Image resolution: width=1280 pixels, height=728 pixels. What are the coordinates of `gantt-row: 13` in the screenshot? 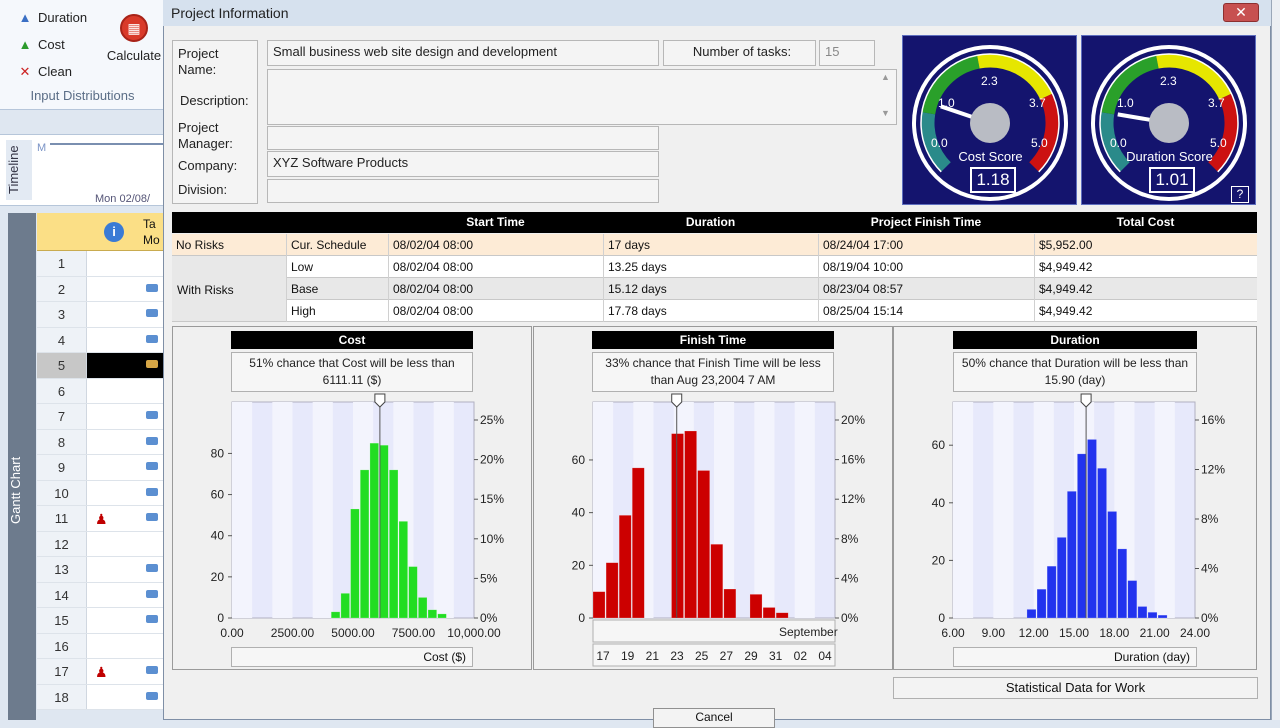 It's located at (101, 570).